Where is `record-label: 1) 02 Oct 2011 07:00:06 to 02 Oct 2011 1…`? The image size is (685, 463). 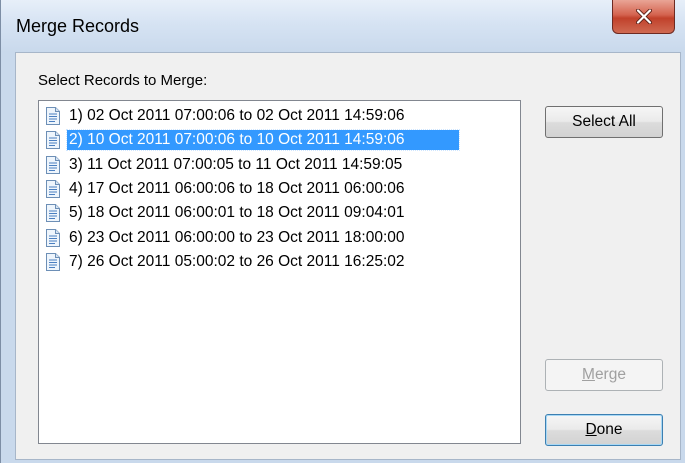
record-label: 1) 02 Oct 2011 07:00:06 to 02 Oct 2011 1… is located at coordinates (237, 115).